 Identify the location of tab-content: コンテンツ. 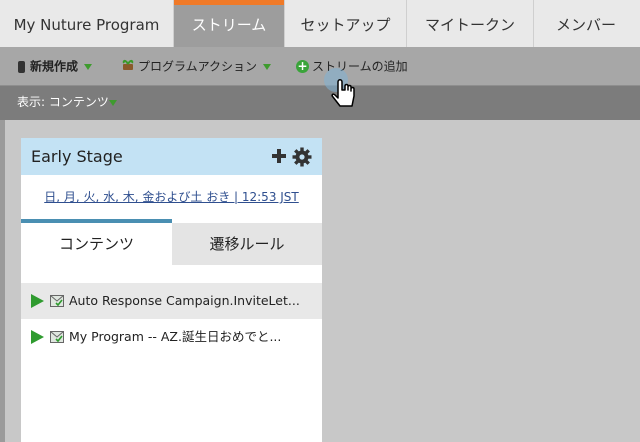
(96, 244).